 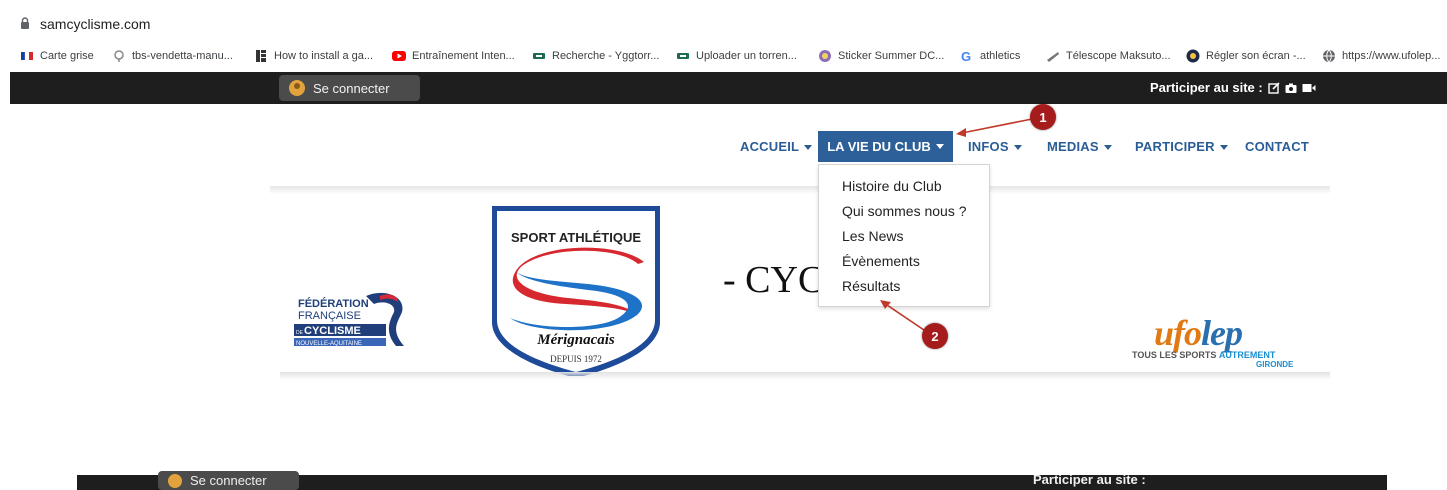 I want to click on telescope-icon, so click(x=1053, y=57).